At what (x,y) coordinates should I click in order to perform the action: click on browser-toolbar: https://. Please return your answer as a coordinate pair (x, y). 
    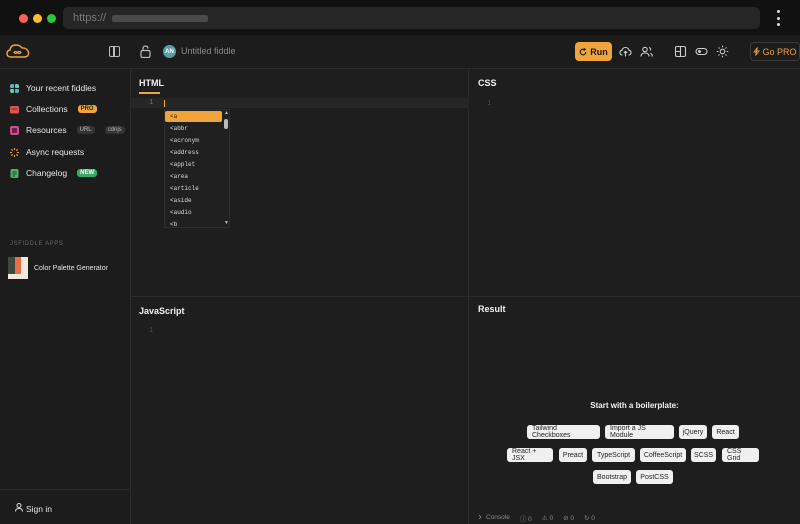
    Looking at the image, I should click on (400, 17).